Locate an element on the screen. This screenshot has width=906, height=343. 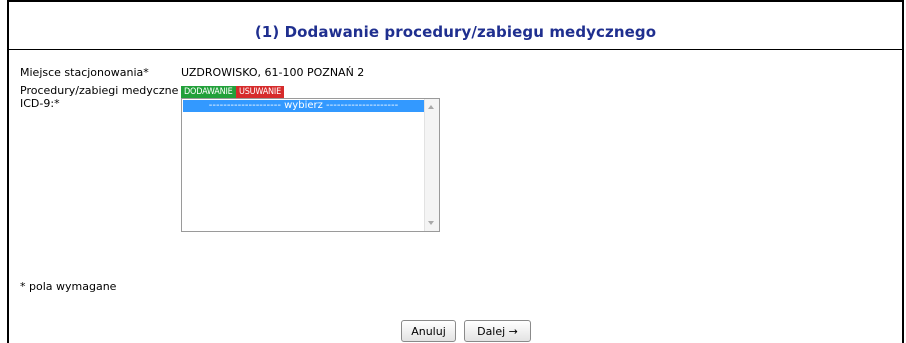
scroll-down-arrow-icon is located at coordinates (431, 223).